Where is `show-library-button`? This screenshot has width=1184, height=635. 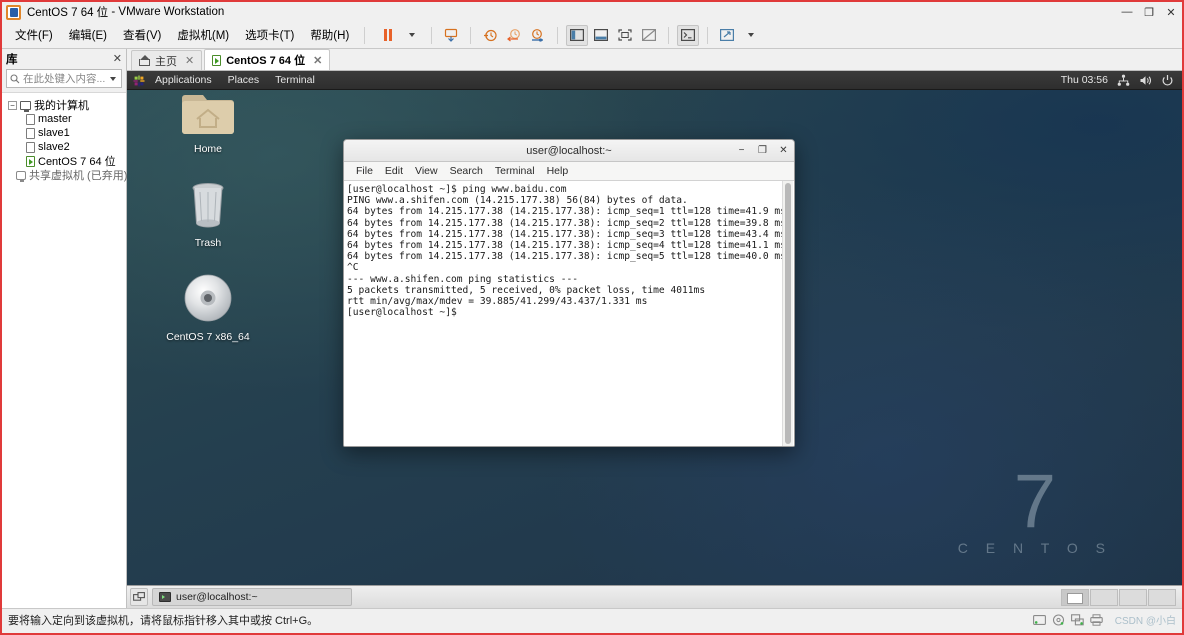 show-library-button is located at coordinates (577, 35).